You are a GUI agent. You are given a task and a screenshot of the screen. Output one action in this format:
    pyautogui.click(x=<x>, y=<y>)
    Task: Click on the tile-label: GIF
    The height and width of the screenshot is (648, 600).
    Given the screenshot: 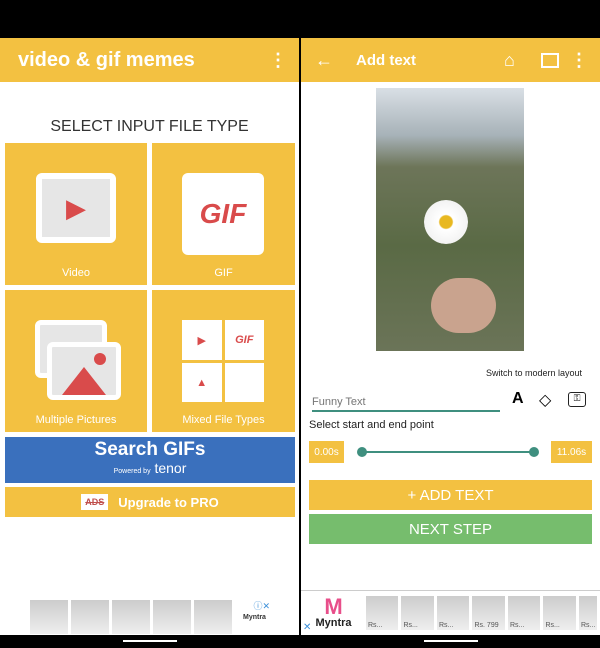 What is the action you would take?
    pyautogui.click(x=223, y=273)
    